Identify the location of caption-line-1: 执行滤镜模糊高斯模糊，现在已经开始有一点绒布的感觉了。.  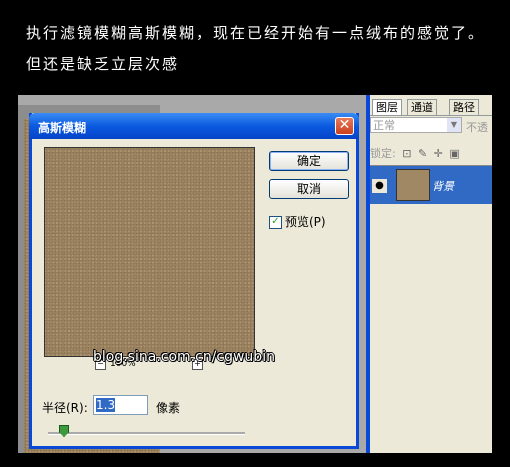
(256, 33).